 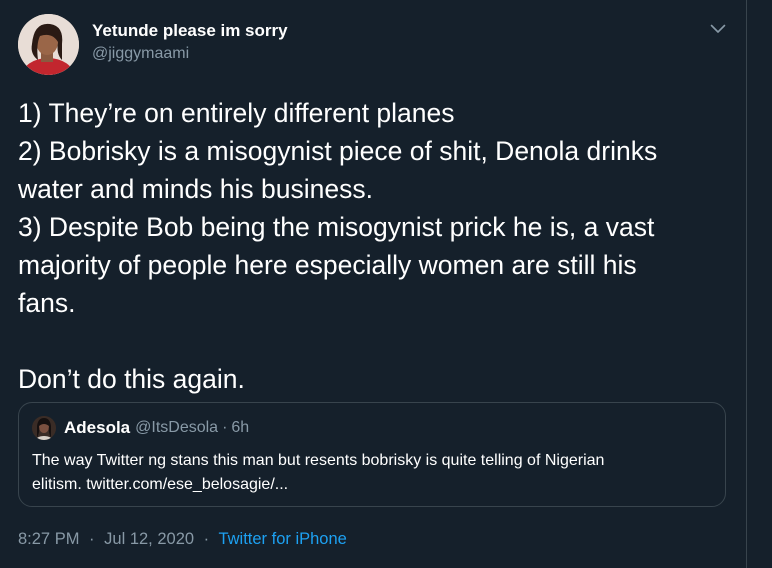 I want to click on tweet-text-blank-line, so click(x=368, y=341).